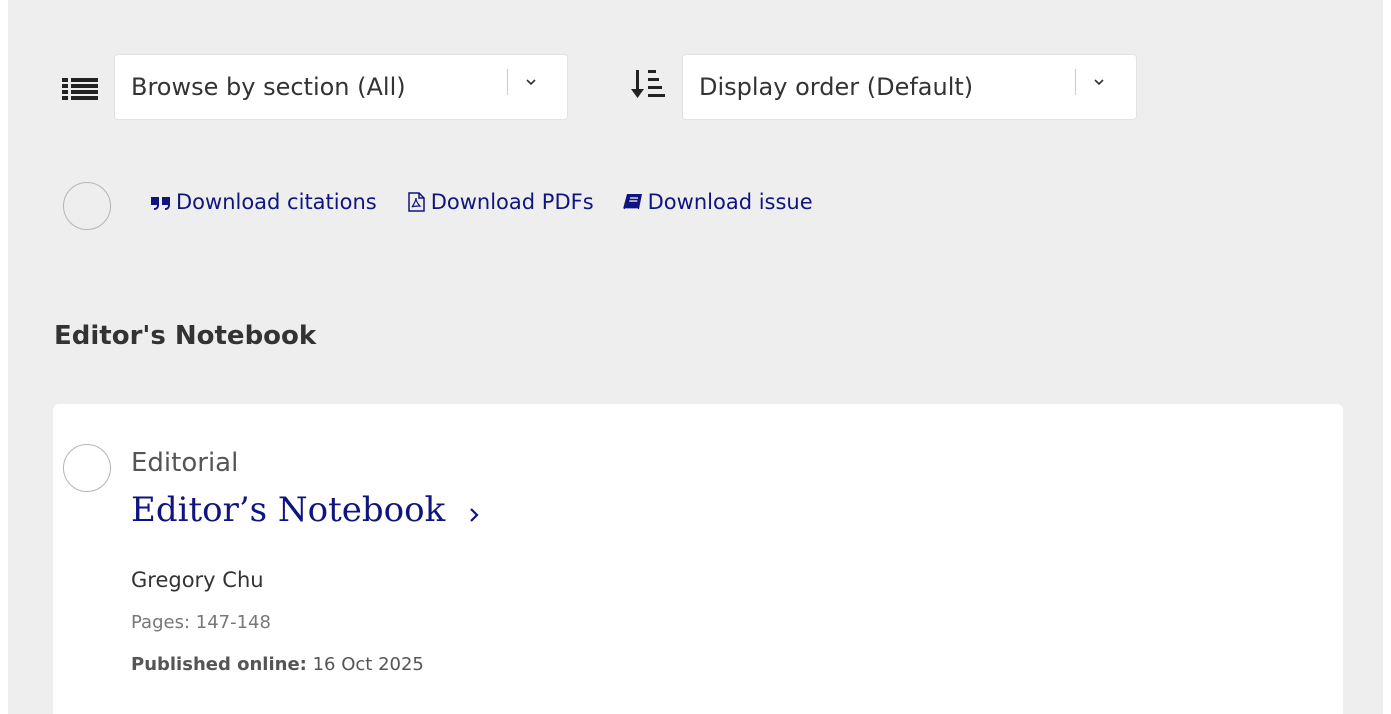 This screenshot has width=1391, height=714. What do you see at coordinates (219, 664) in the screenshot?
I see `published-label: Published online:` at bounding box center [219, 664].